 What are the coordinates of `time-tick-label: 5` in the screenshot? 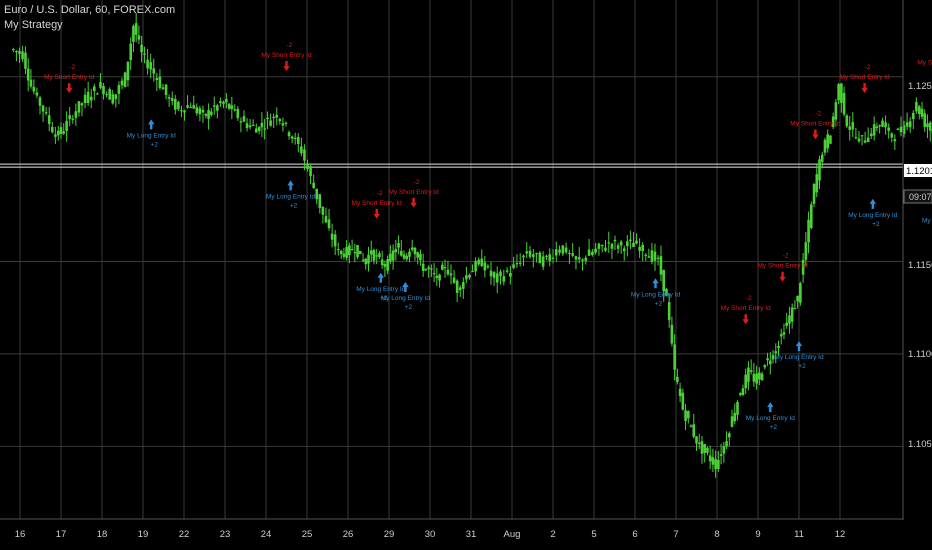 It's located at (593, 534).